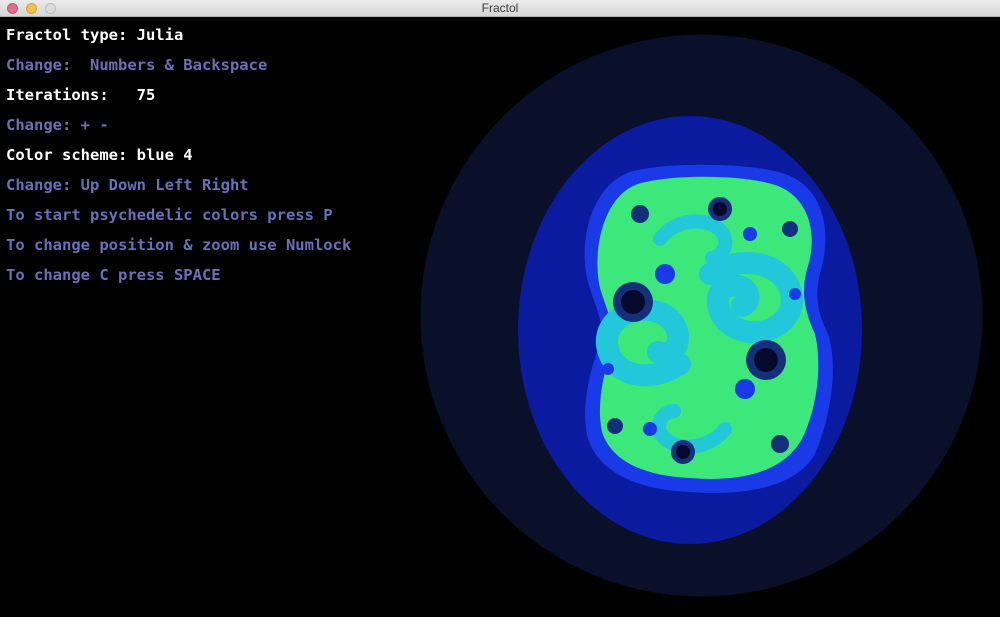 The height and width of the screenshot is (617, 1000). What do you see at coordinates (766, 360) in the screenshot?
I see `fractal-core-right-center` at bounding box center [766, 360].